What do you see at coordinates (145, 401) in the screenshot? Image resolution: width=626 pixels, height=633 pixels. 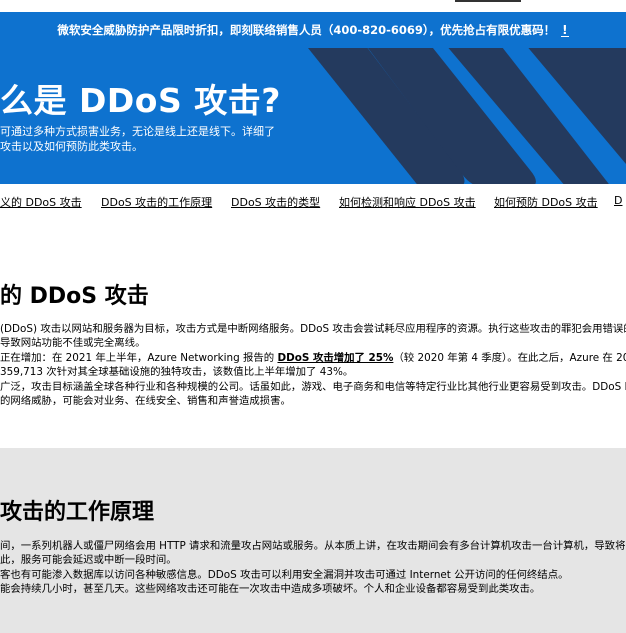 I see `body-line: 的网络威胁，可能会对业务、在线安全、销售和声誉造成损害。` at bounding box center [145, 401].